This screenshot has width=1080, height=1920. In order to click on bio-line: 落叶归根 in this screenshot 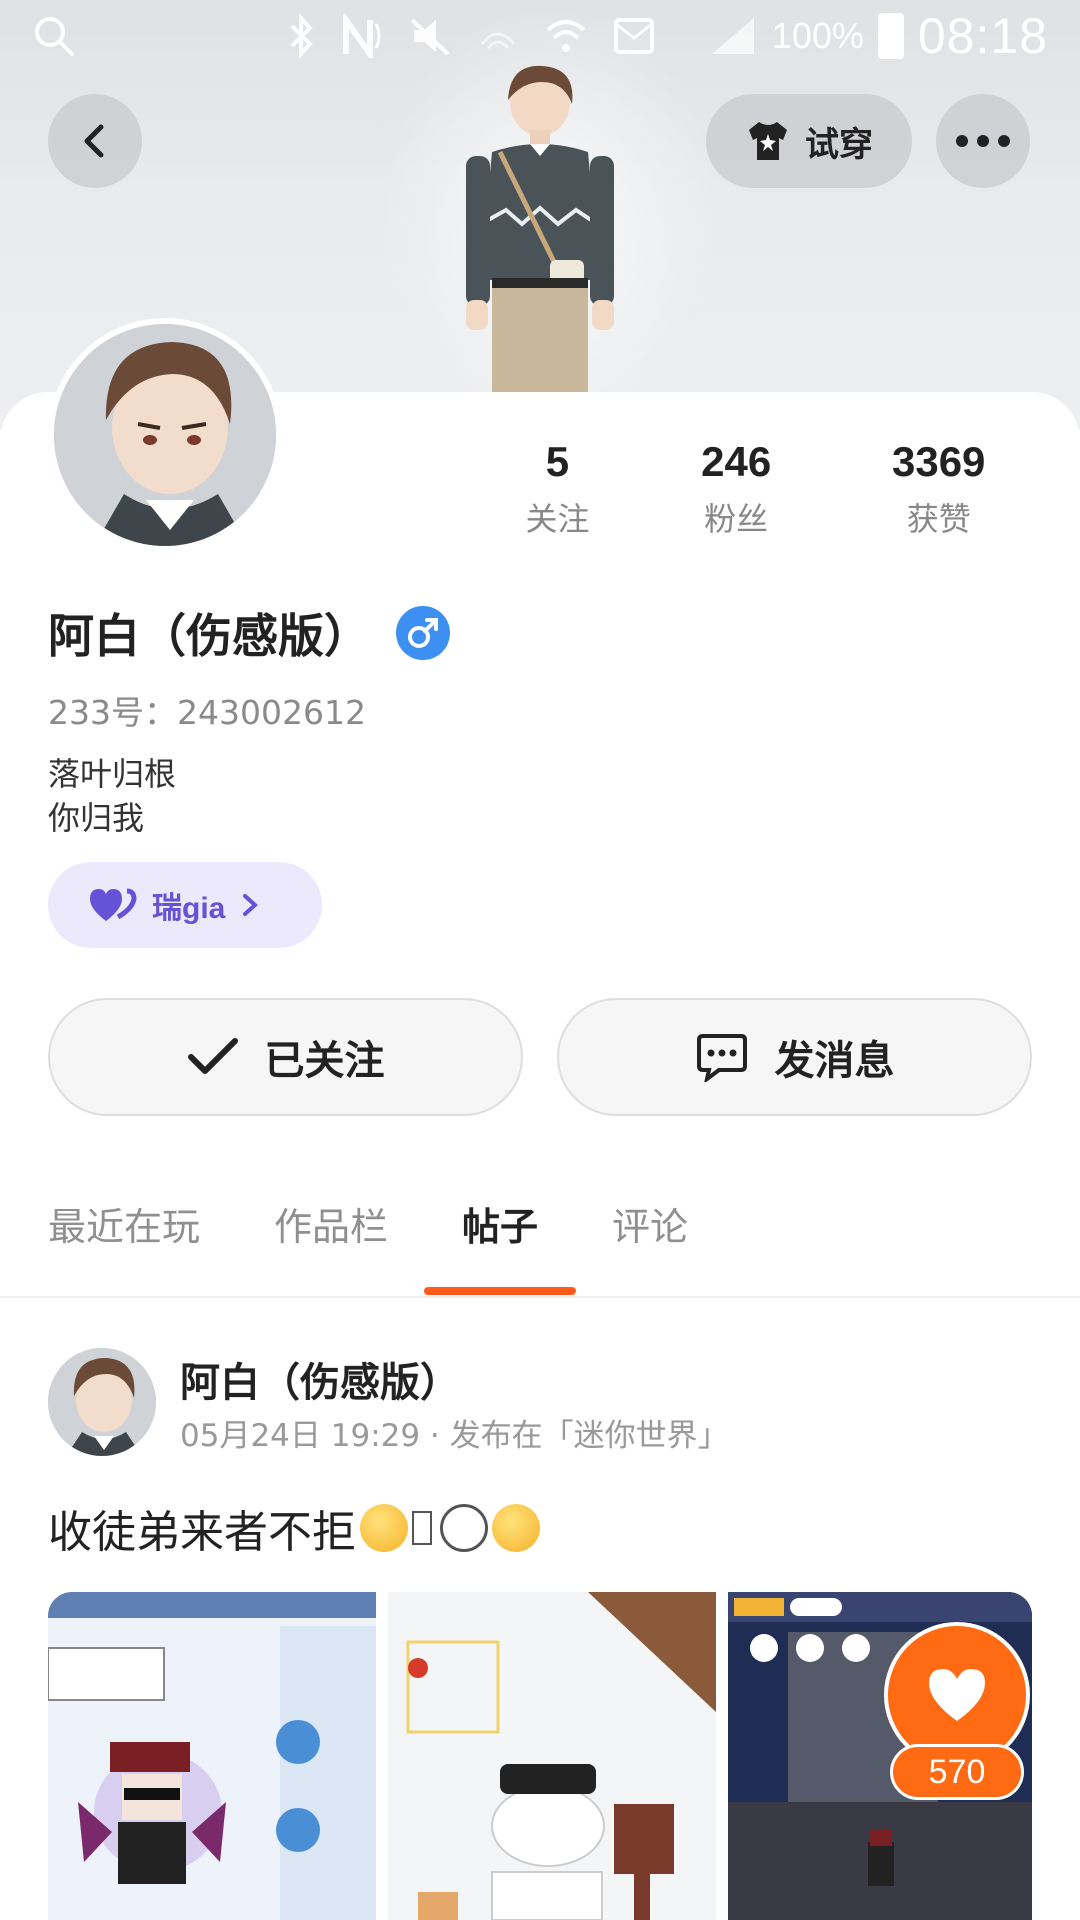, I will do `click(112, 774)`.